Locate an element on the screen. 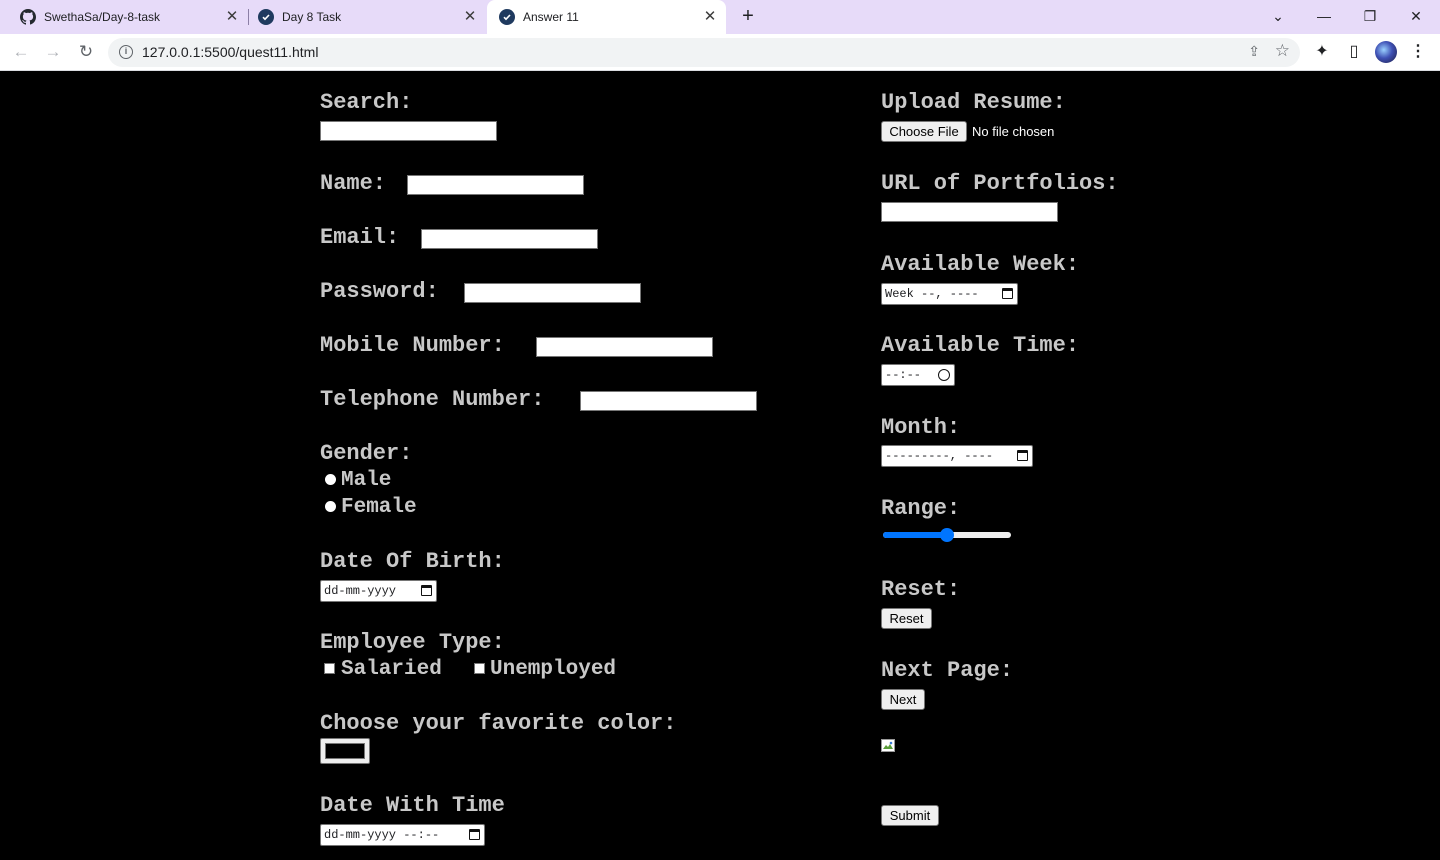  chevron-down-icon: ⌄ is located at coordinates (1278, 16).